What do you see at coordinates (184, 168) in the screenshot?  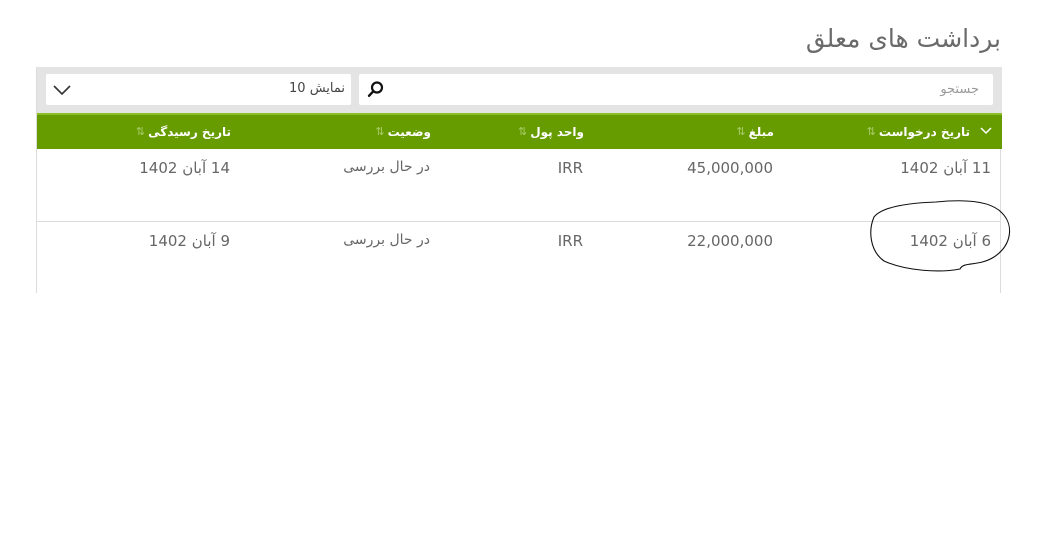 I see `review-date-cell: 14 آبان 1402` at bounding box center [184, 168].